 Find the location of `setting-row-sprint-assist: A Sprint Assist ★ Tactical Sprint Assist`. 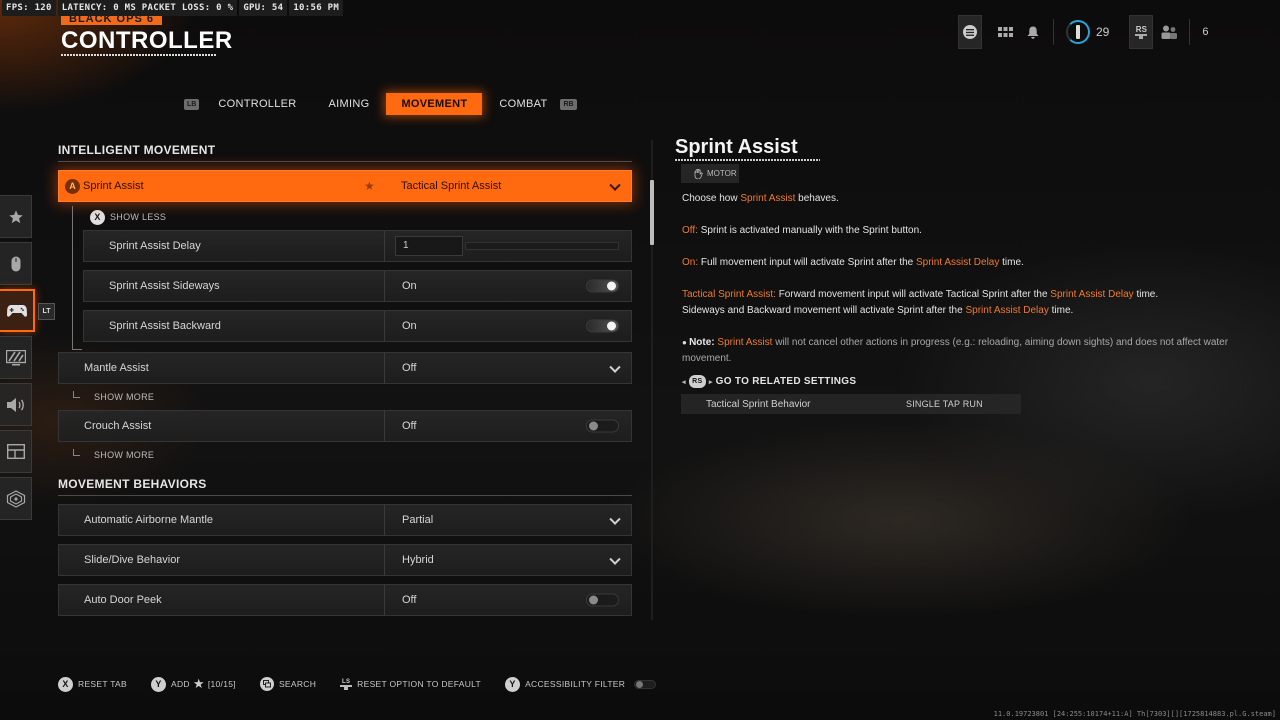

setting-row-sprint-assist: A Sprint Assist ★ Tactical Sprint Assist is located at coordinates (345, 186).